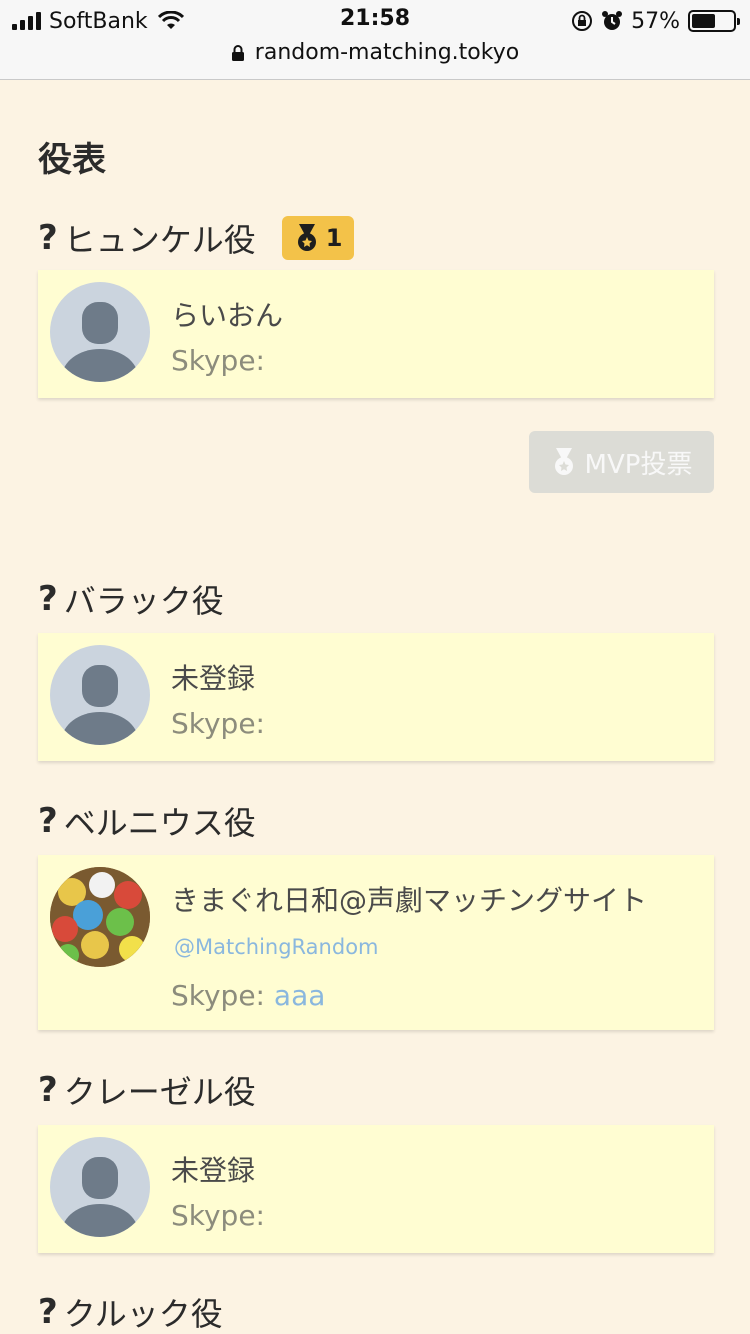 Image resolution: width=750 pixels, height=1334 pixels. I want to click on role-label: ベルニウス役, so click(159, 823).